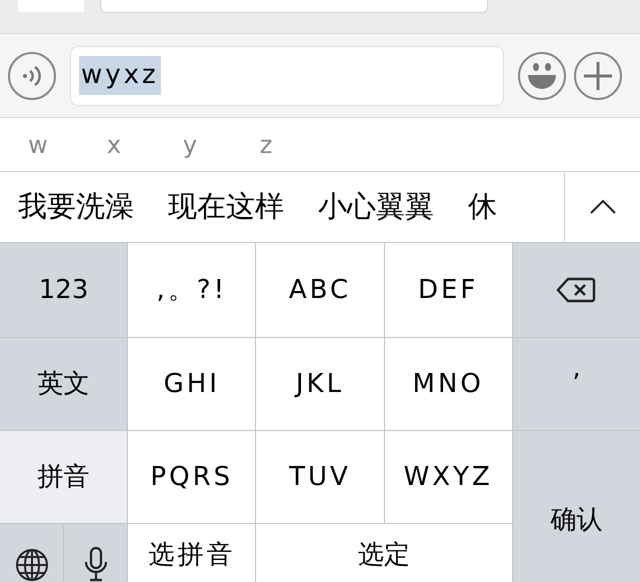  What do you see at coordinates (320, 477) in the screenshot?
I see `key: TUV` at bounding box center [320, 477].